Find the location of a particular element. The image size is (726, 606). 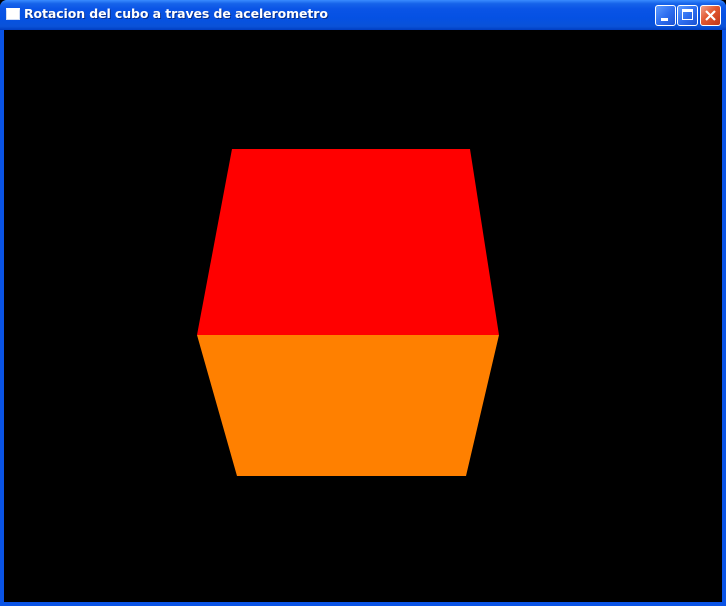

close-icon is located at coordinates (710, 15).